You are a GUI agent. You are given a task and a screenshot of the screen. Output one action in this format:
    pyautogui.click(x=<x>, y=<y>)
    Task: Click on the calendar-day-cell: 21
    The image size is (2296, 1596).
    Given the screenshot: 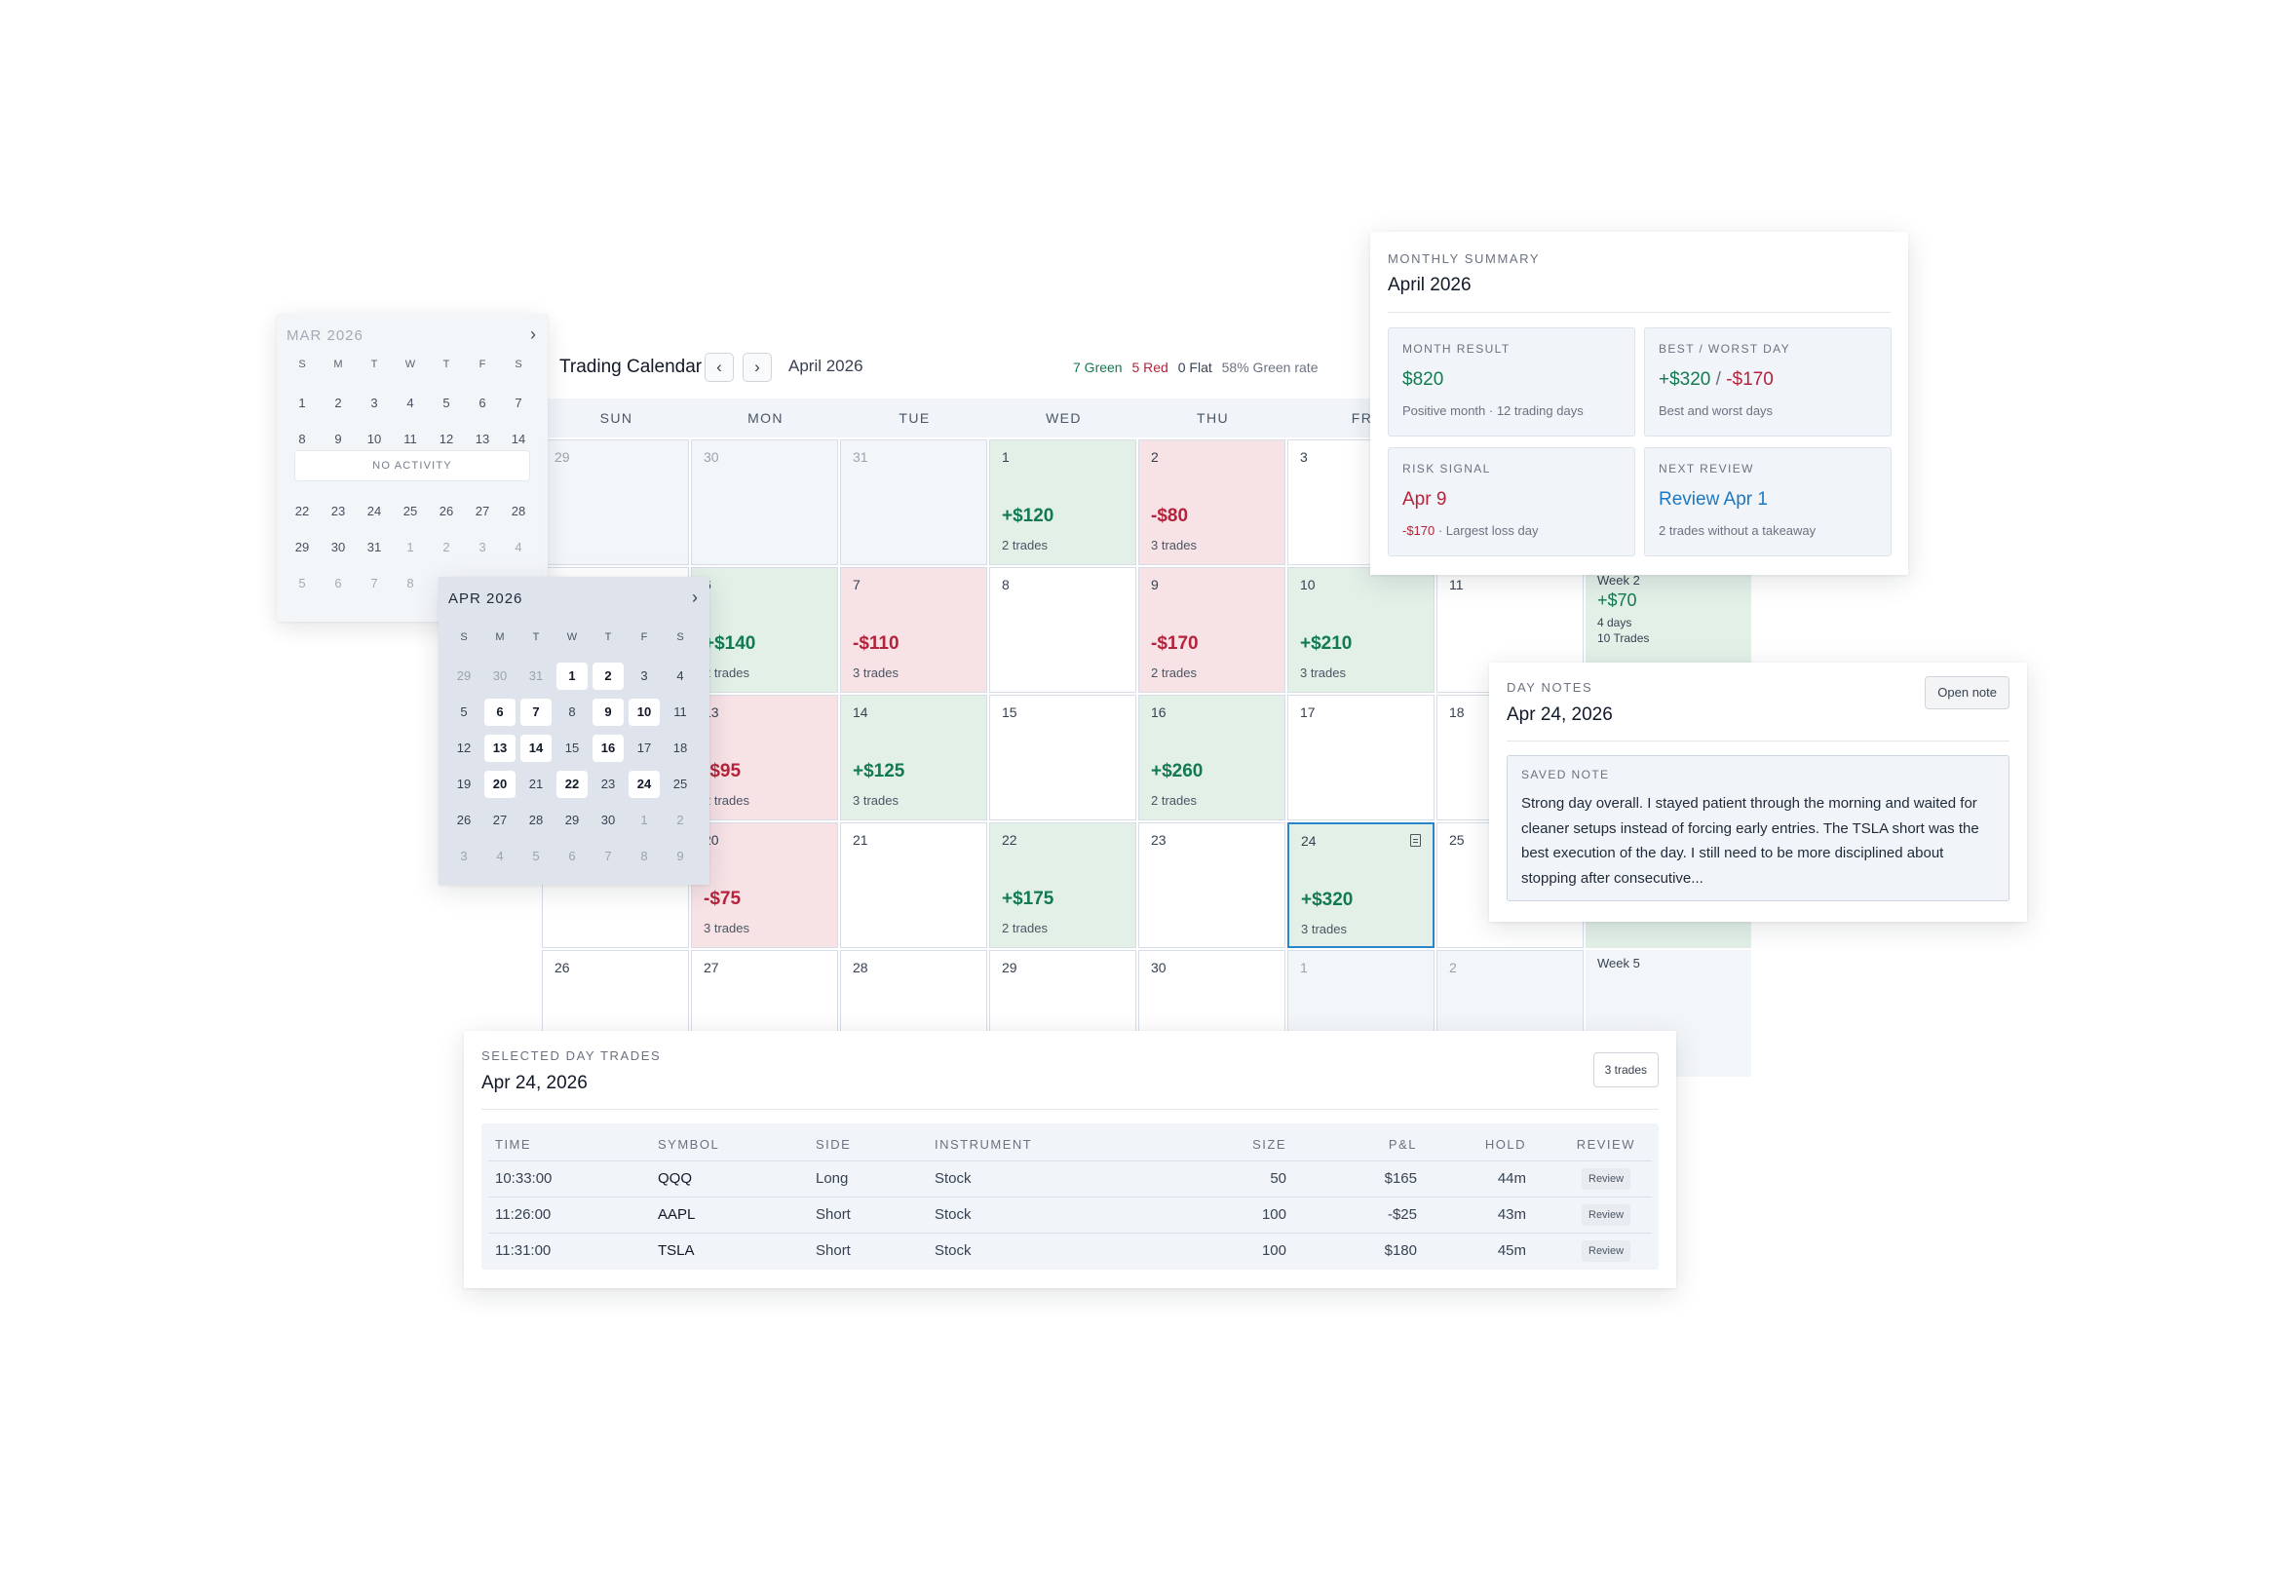 What is the action you would take?
    pyautogui.click(x=913, y=885)
    